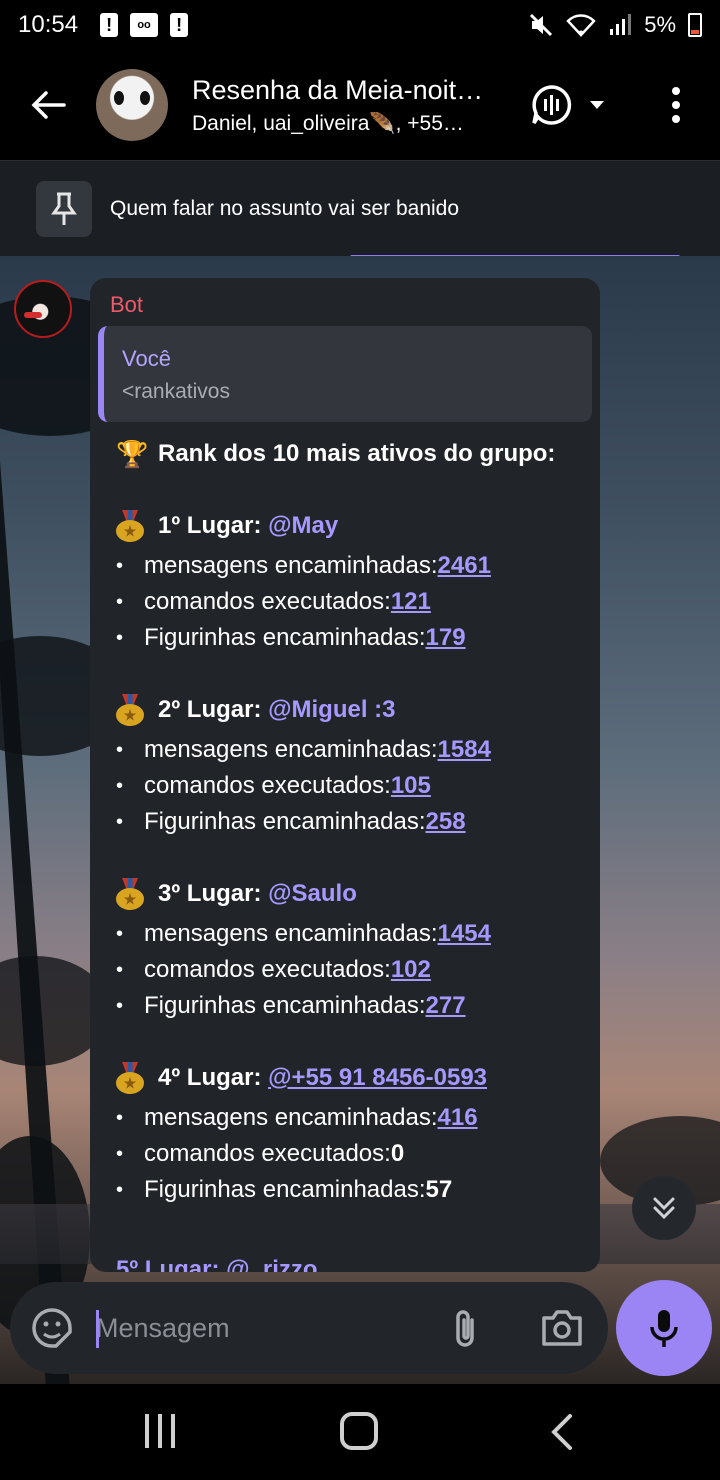 This screenshot has height=1480, width=720. I want to click on stat-row: • comandos executados: 105, so click(351, 786).